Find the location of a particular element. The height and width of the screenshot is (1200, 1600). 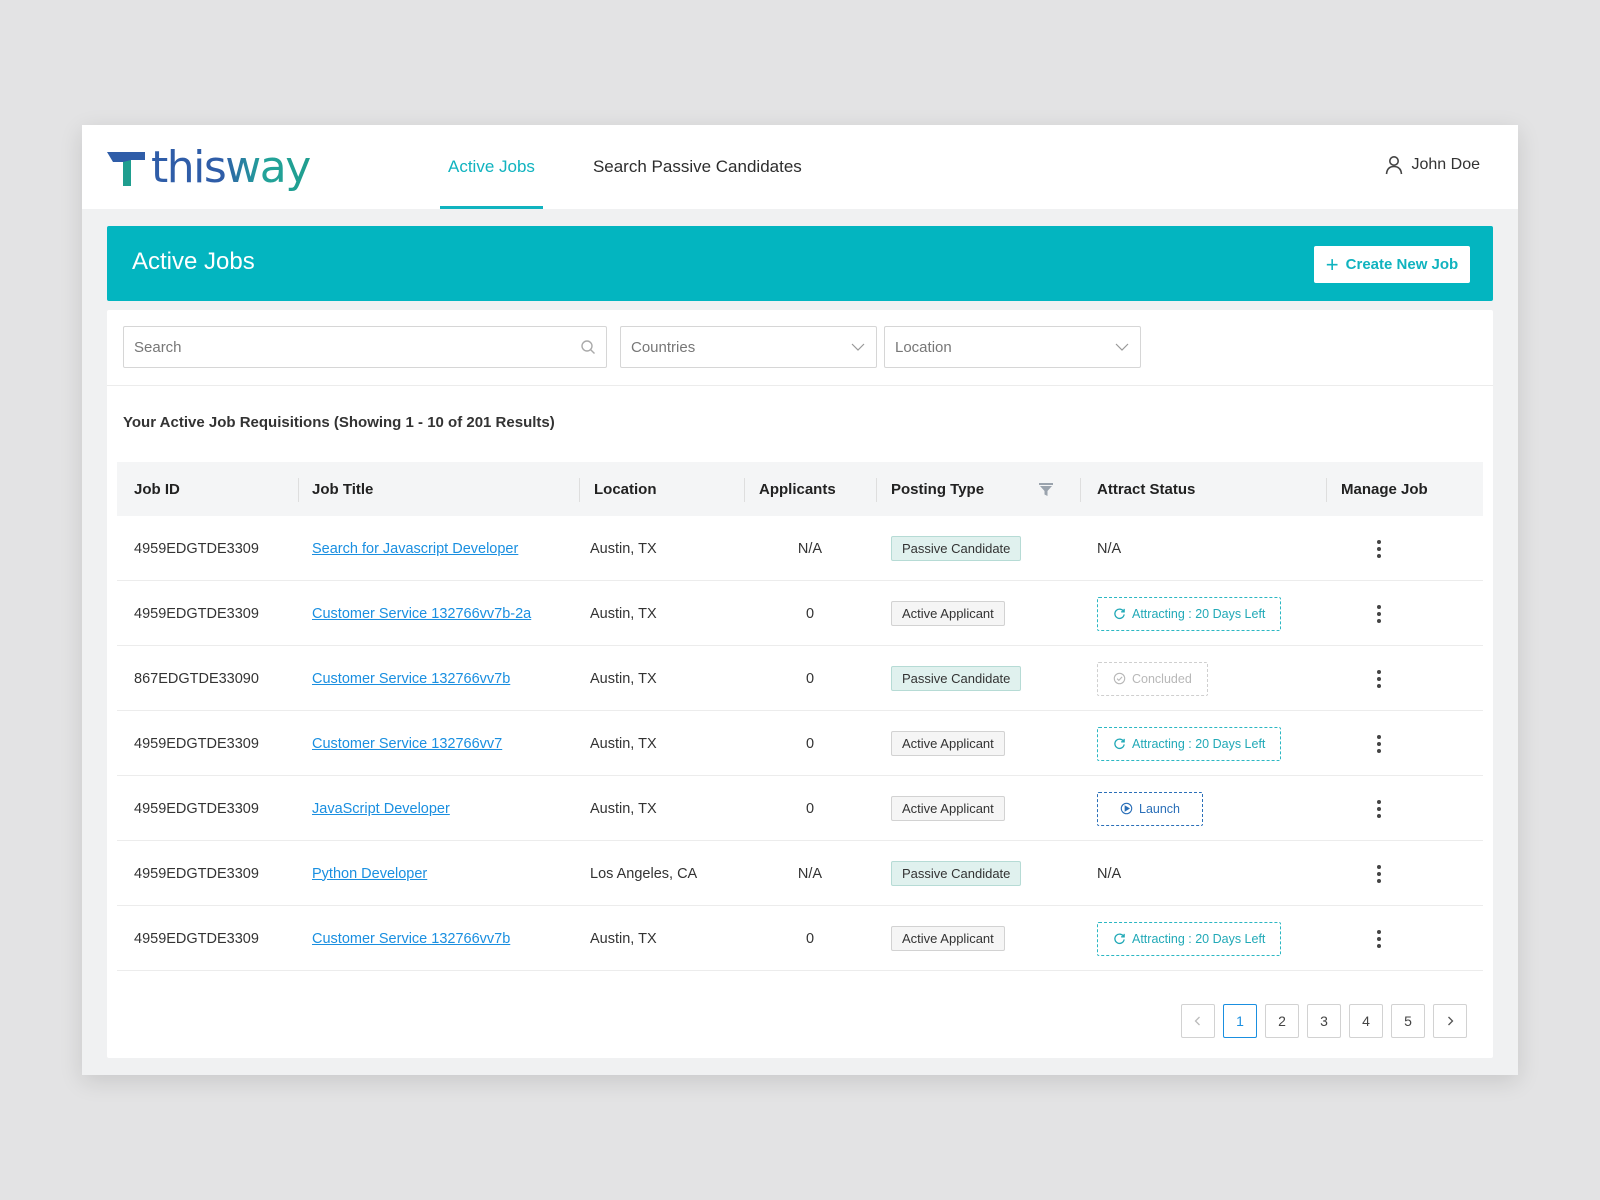

attract-status-concluded: Concluded is located at coordinates (1152, 678).